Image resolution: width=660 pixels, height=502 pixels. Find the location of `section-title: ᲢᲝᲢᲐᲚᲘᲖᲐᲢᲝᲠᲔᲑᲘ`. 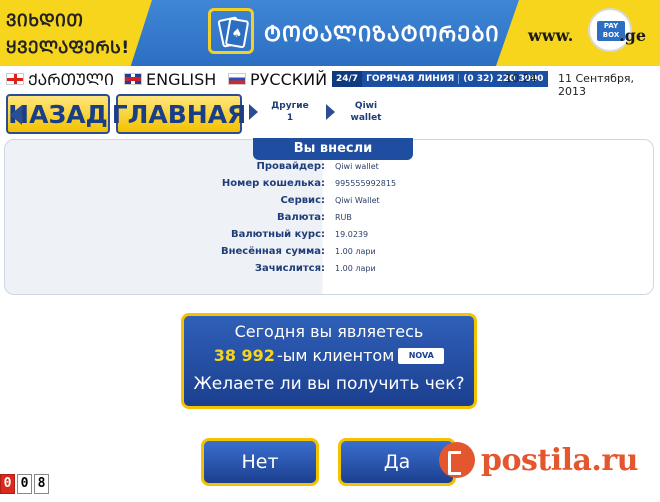

section-title: ᲢᲝᲢᲐᲚᲘᲖᲐᲢᲝᲠᲔᲑᲘ is located at coordinates (382, 34).